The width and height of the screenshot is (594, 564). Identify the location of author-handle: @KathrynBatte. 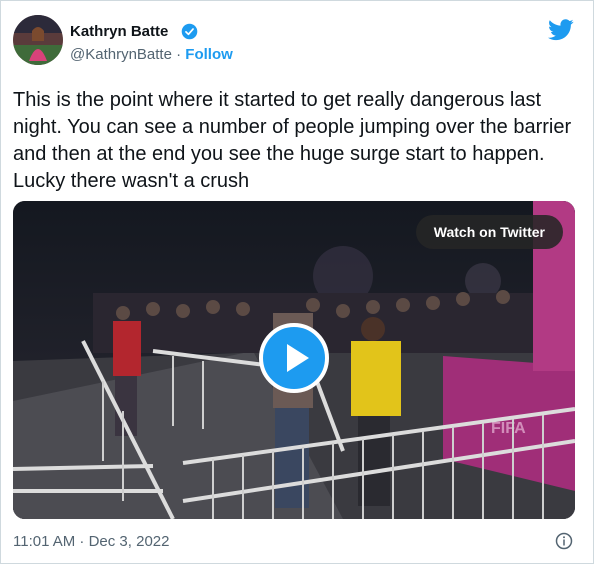
(121, 54).